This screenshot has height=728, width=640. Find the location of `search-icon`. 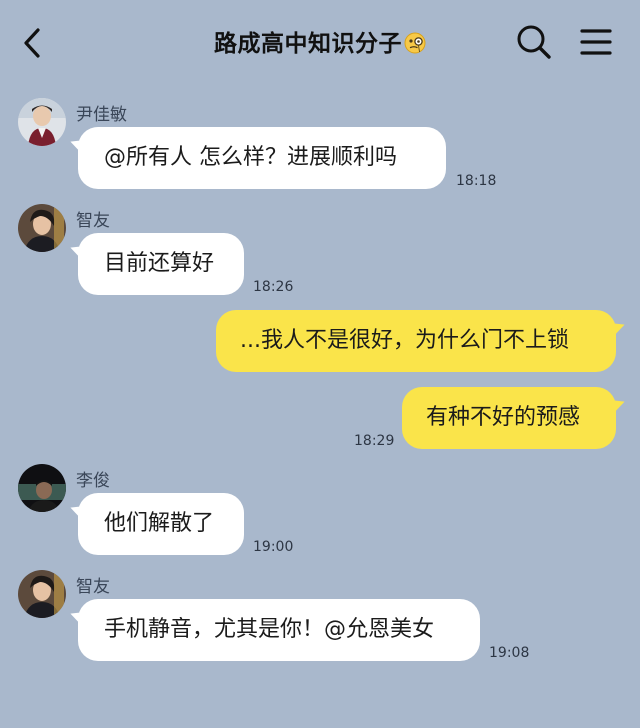

search-icon is located at coordinates (534, 42).